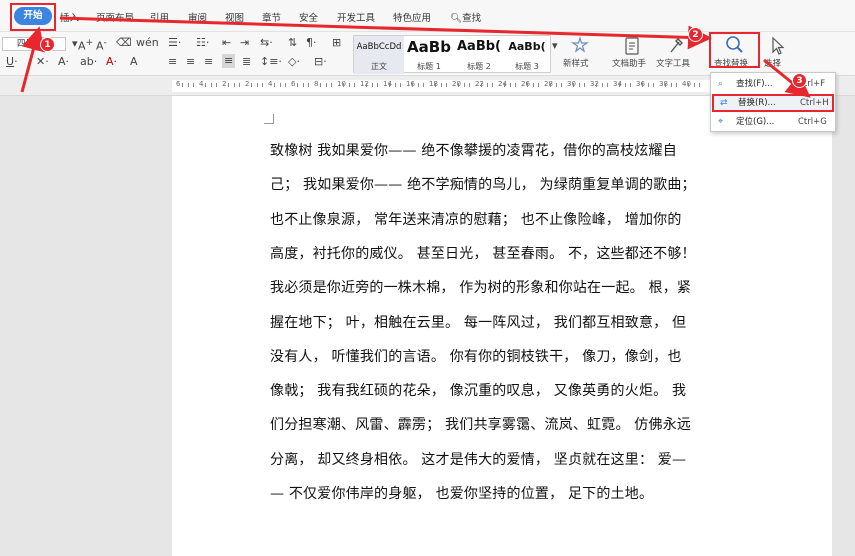  What do you see at coordinates (483, 184) in the screenshot?
I see `paragraph-line: 己； 我如果爱你—— 绝不学痴情的鸟儿， 为绿荫重复单调的歌曲；` at bounding box center [483, 184].